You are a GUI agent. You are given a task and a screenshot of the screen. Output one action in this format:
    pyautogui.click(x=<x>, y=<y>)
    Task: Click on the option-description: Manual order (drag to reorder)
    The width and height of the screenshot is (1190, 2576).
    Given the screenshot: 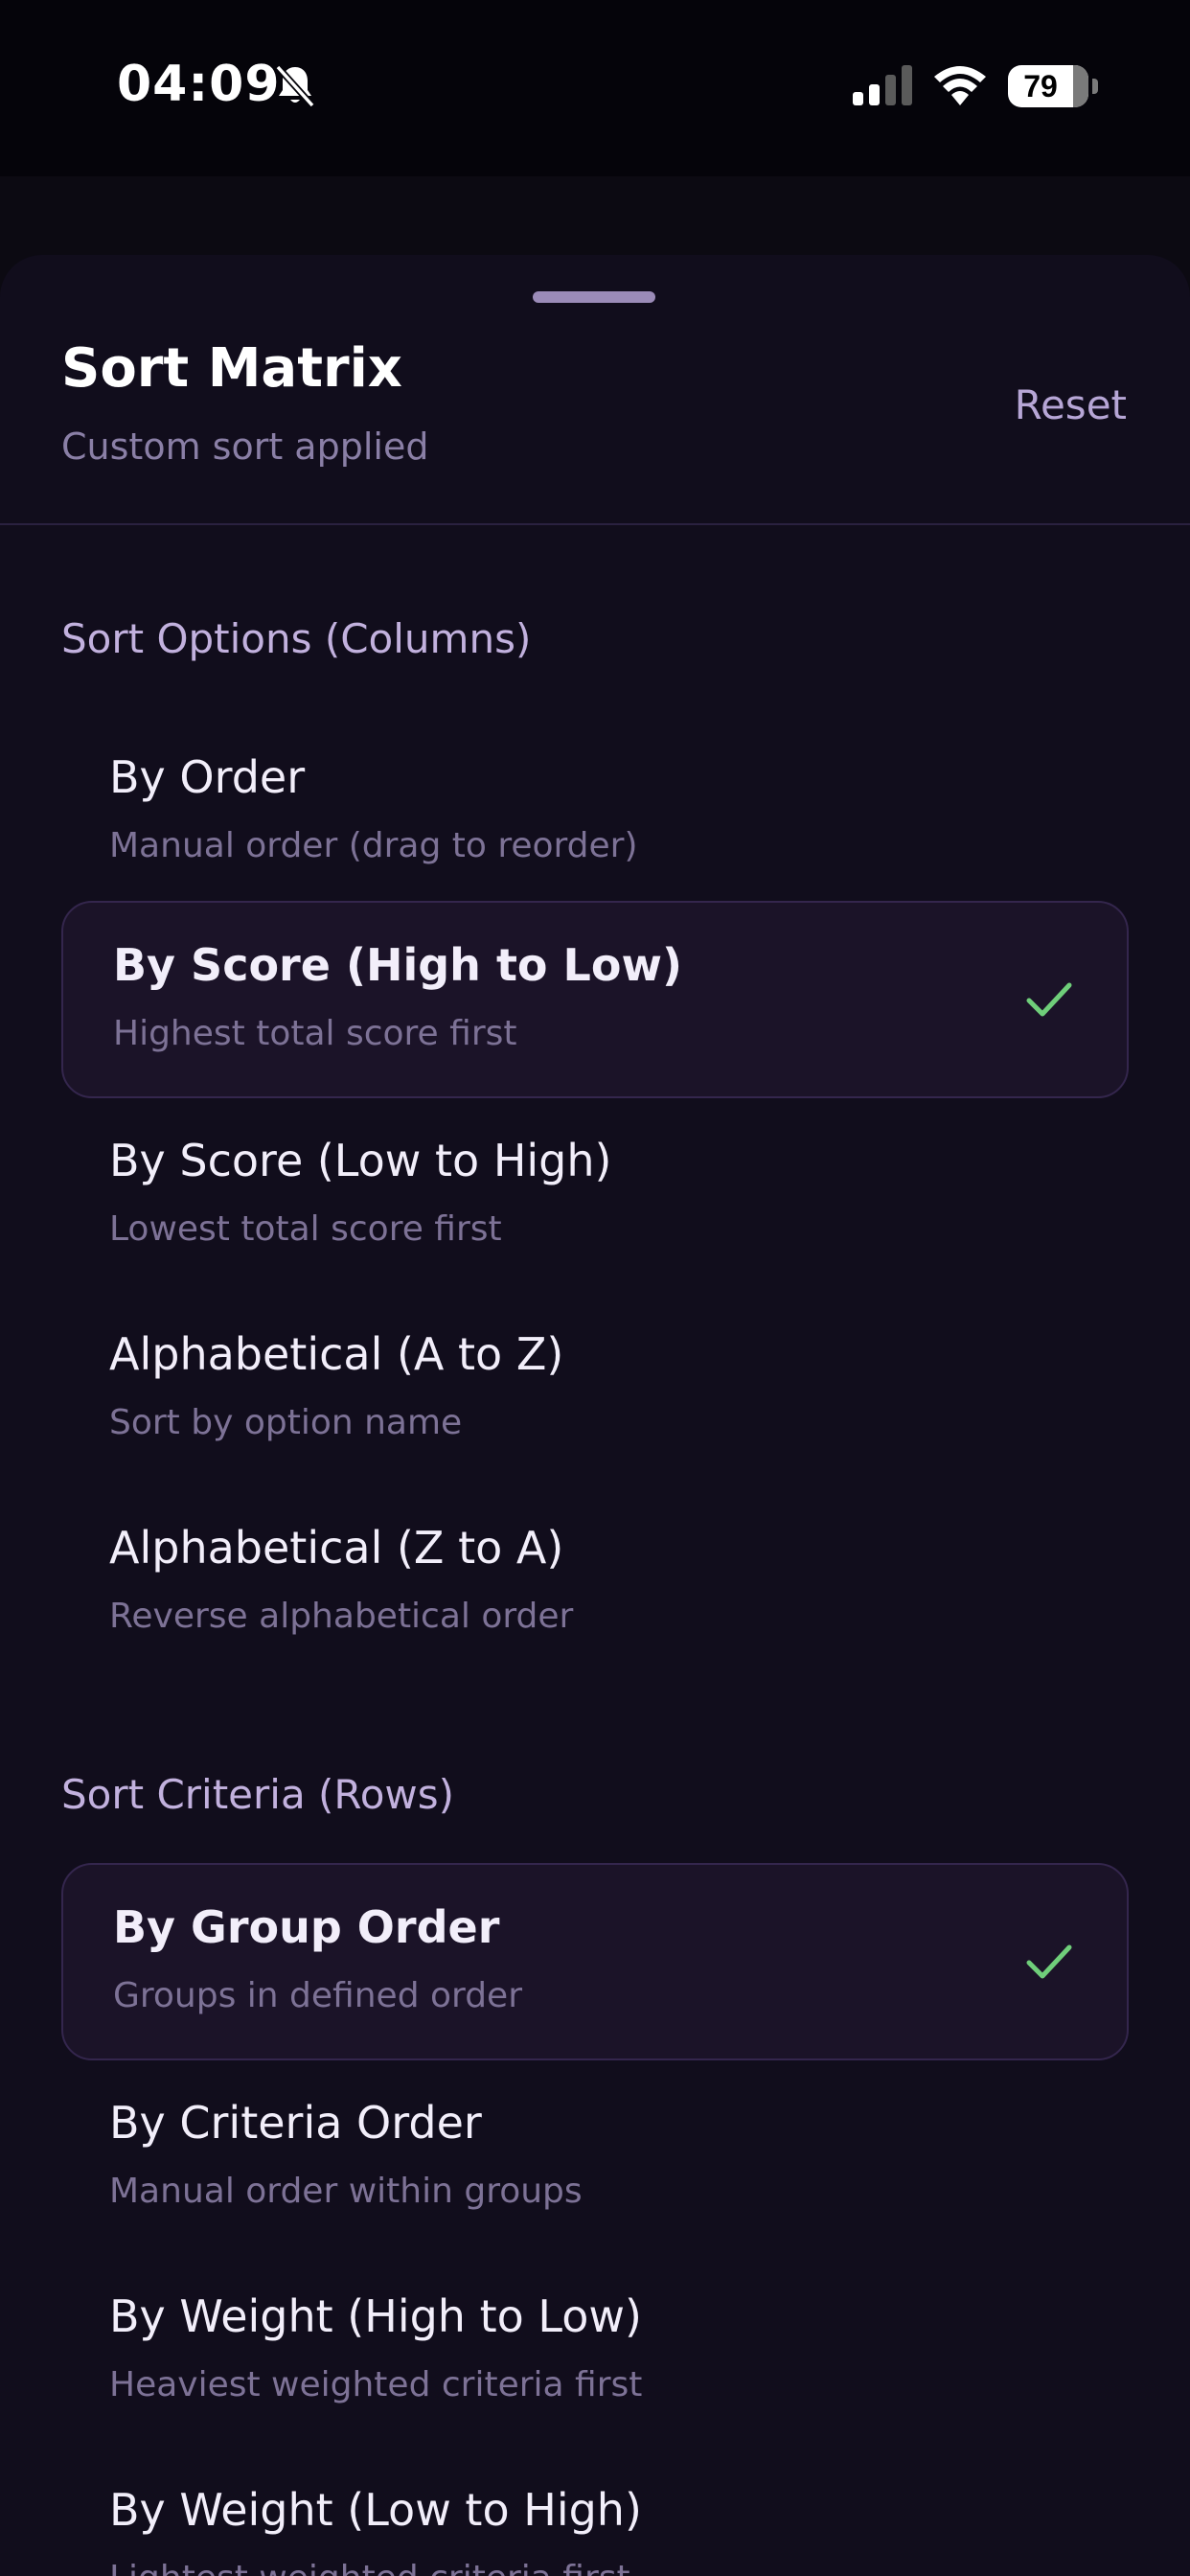 What is the action you would take?
    pyautogui.click(x=374, y=845)
    